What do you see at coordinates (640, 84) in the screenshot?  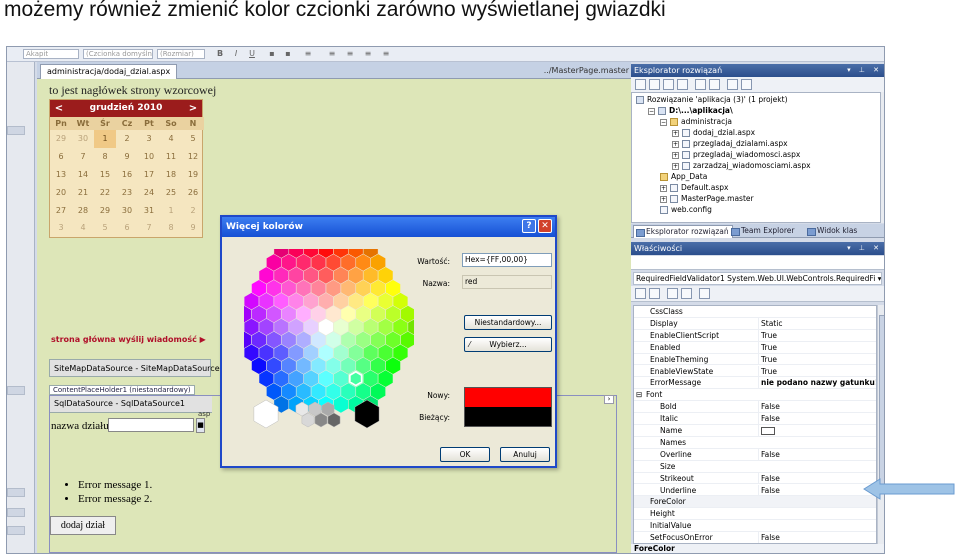 I see `properties-icon` at bounding box center [640, 84].